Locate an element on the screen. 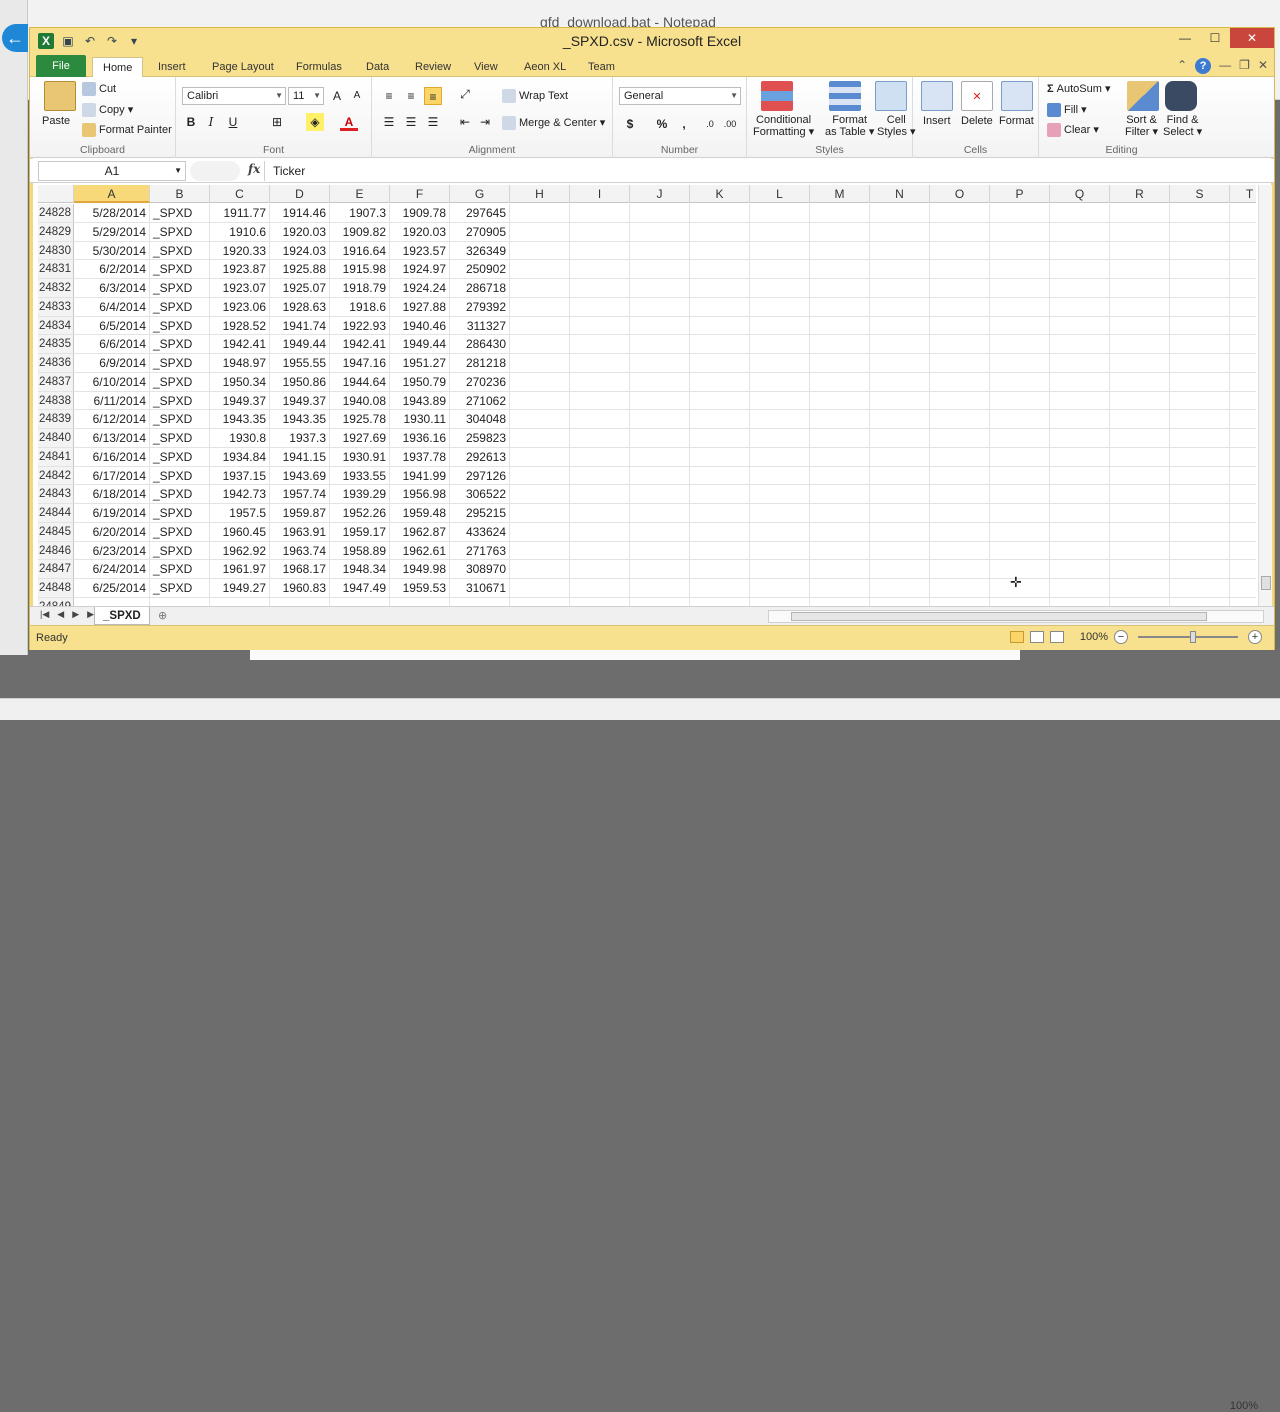  cell-f: 1950.79 is located at coordinates (420, 382).